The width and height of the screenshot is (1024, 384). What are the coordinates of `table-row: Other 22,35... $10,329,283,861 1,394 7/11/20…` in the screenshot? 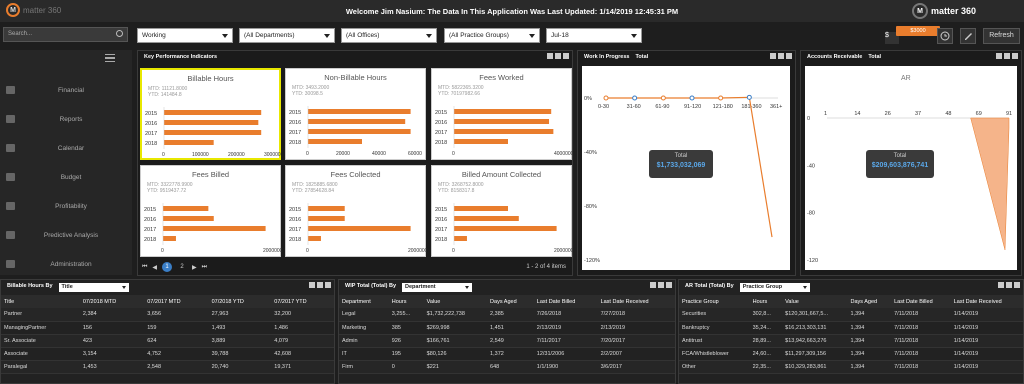 It's located at (851, 367).